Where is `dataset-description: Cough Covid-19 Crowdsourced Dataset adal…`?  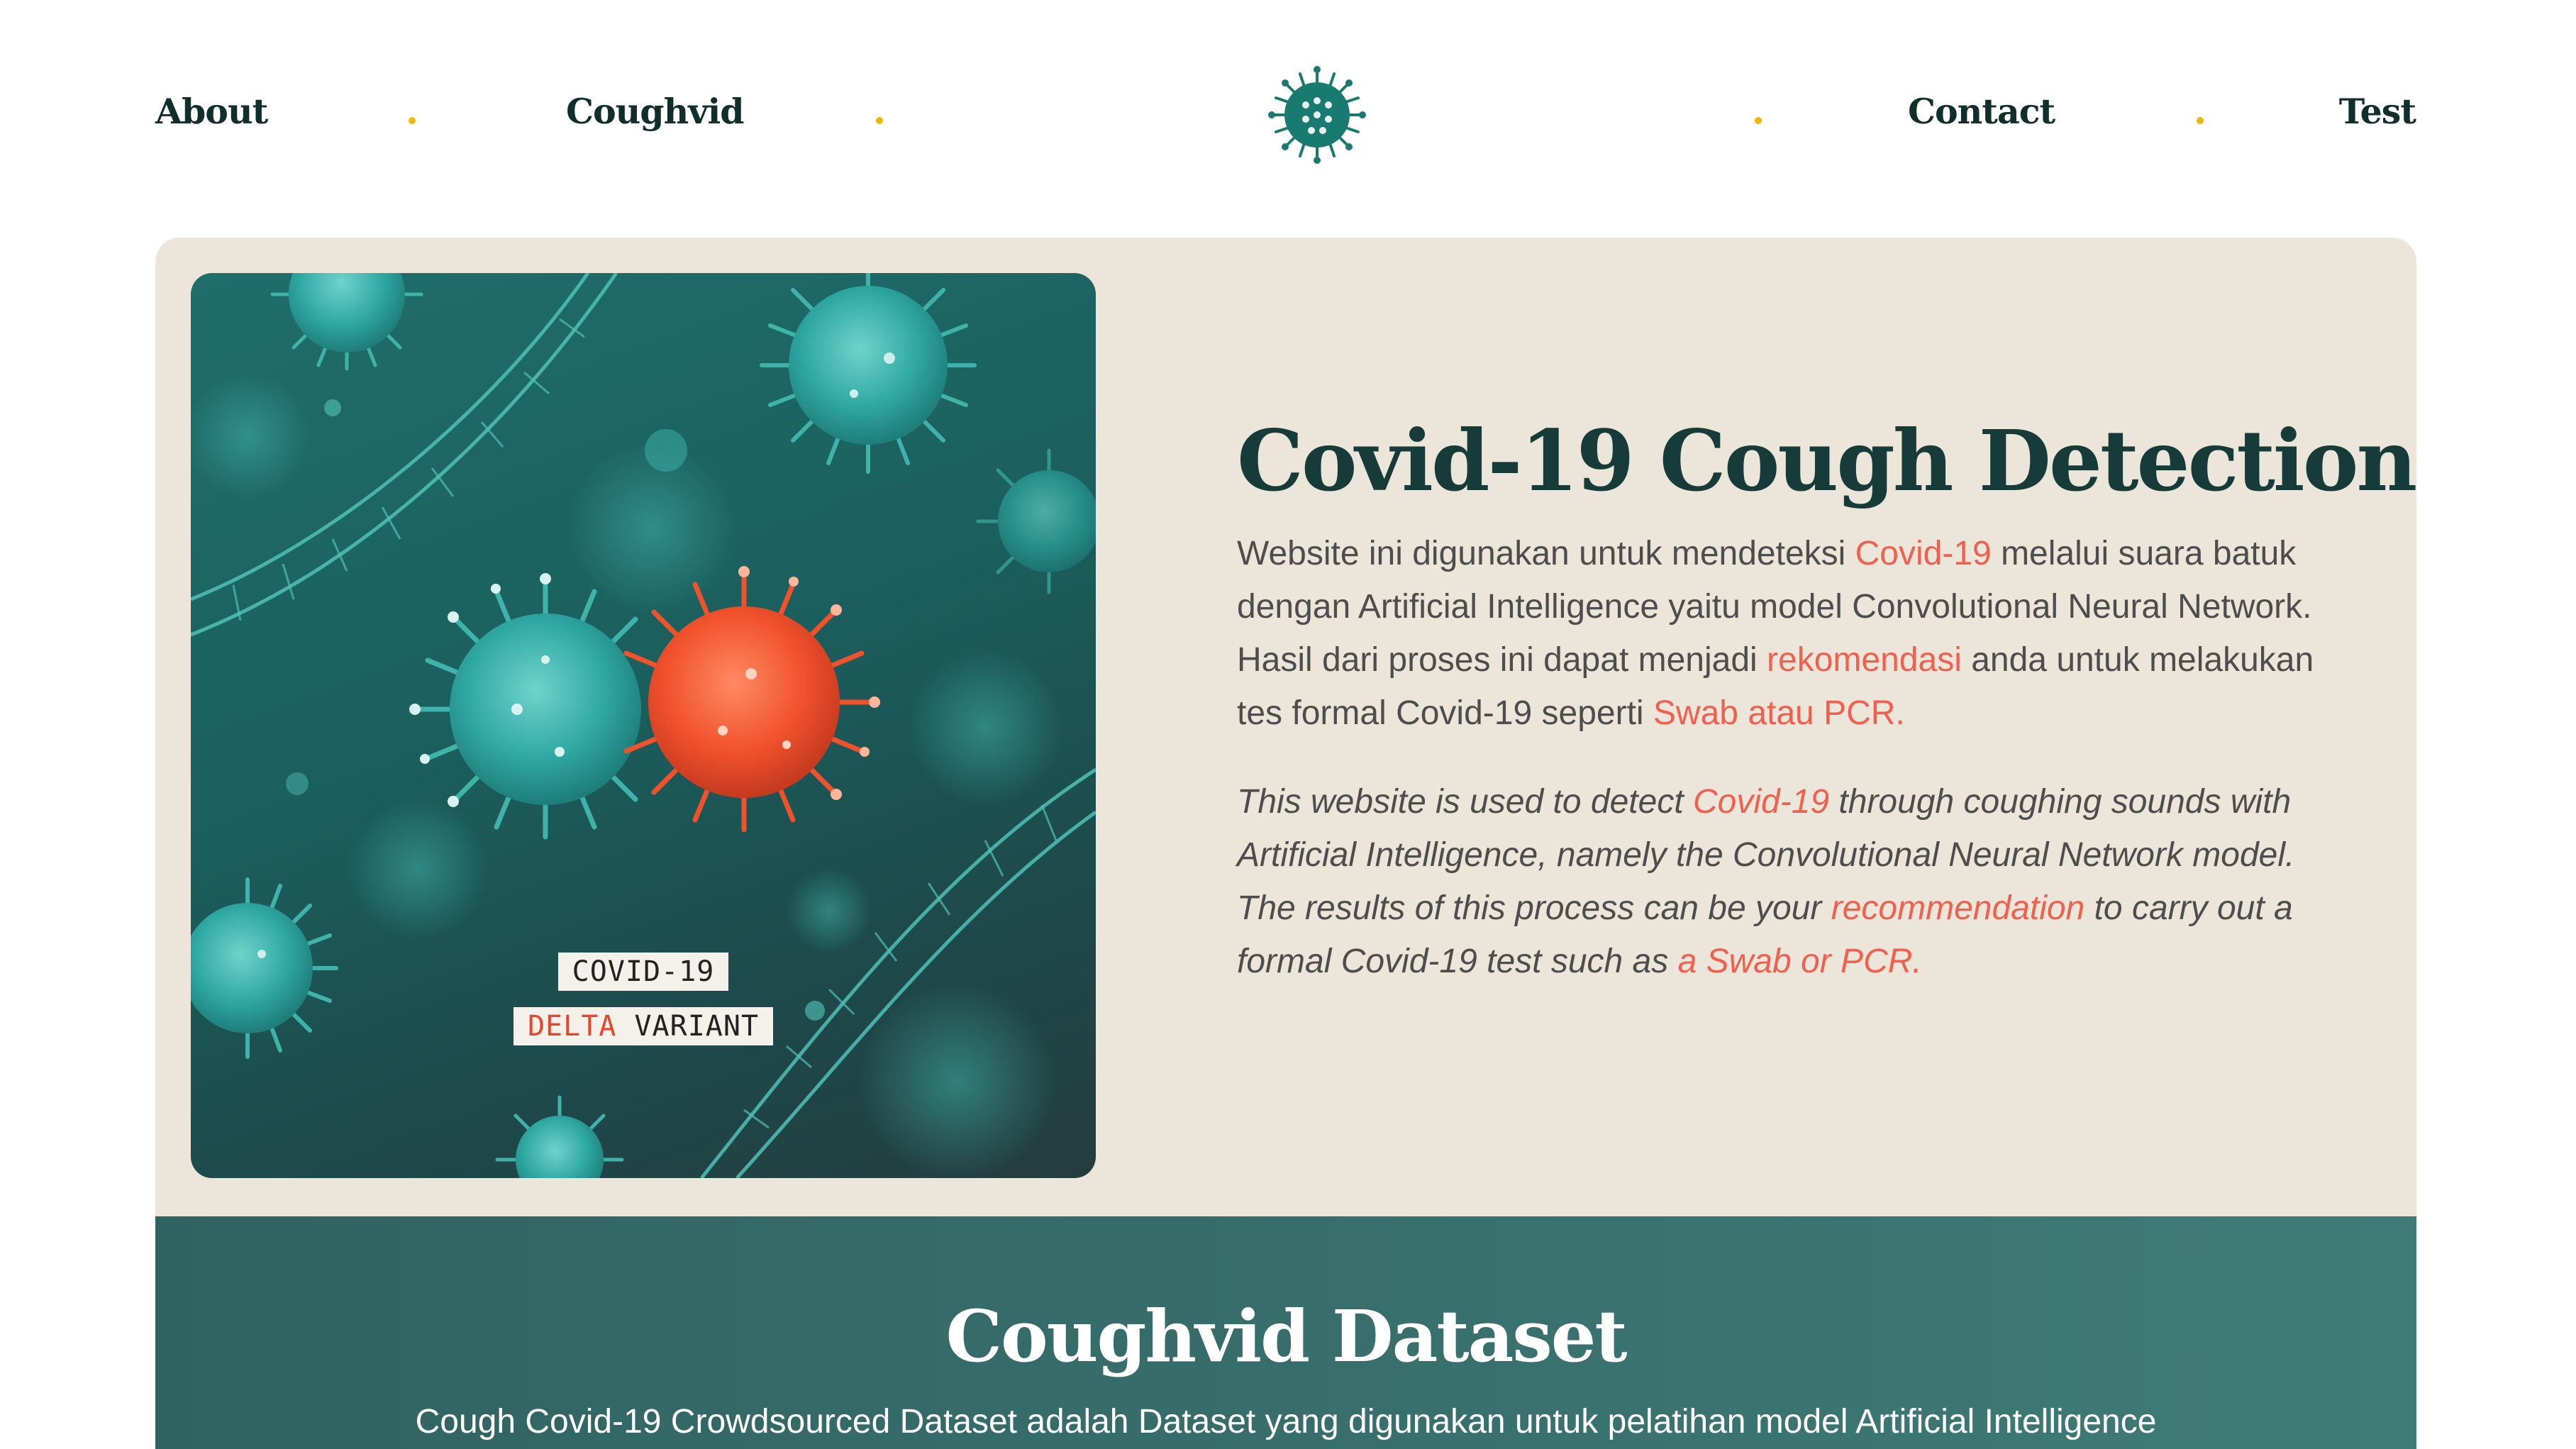 dataset-description: Cough Covid-19 Crowdsourced Dataset adal… is located at coordinates (1286, 1421).